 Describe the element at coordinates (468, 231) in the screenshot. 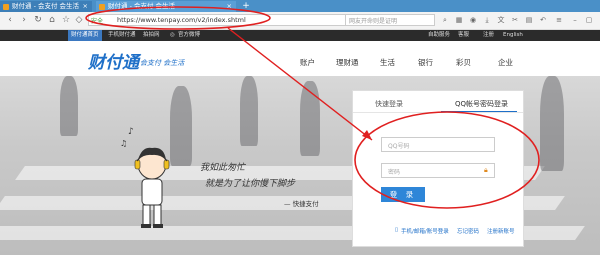

I see `link-forgot-password: 忘记密码` at that location.